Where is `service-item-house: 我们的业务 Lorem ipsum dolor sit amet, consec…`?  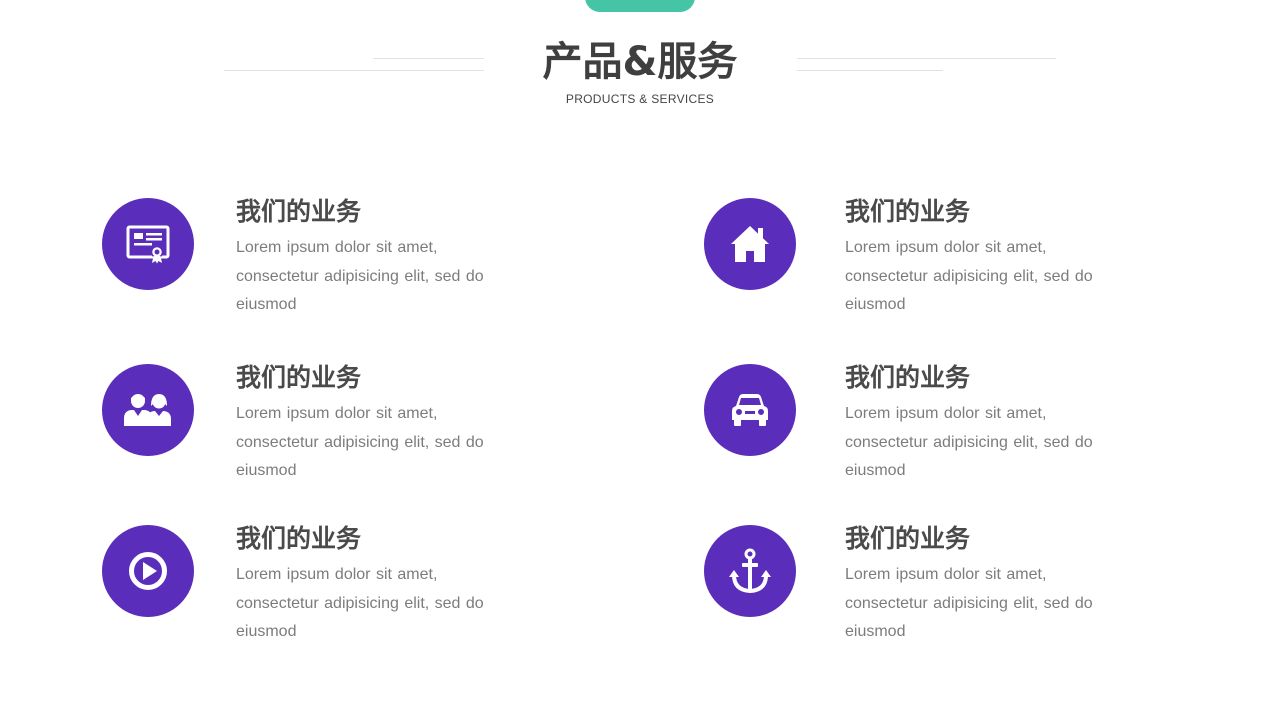 service-item-house: 我们的业务 Lorem ipsum dolor sit amet, consec… is located at coordinates (914, 262).